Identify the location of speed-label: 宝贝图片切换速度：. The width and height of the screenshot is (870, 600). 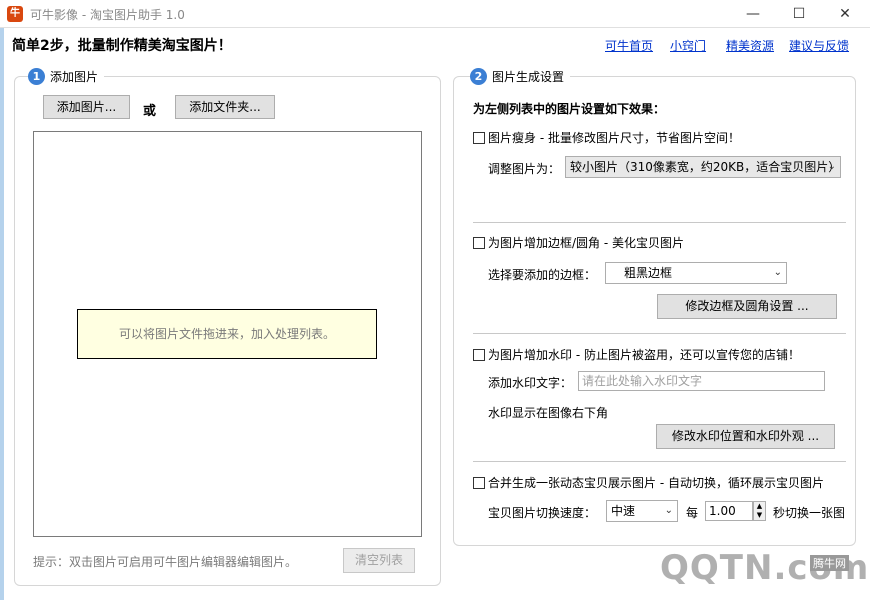
(542, 513).